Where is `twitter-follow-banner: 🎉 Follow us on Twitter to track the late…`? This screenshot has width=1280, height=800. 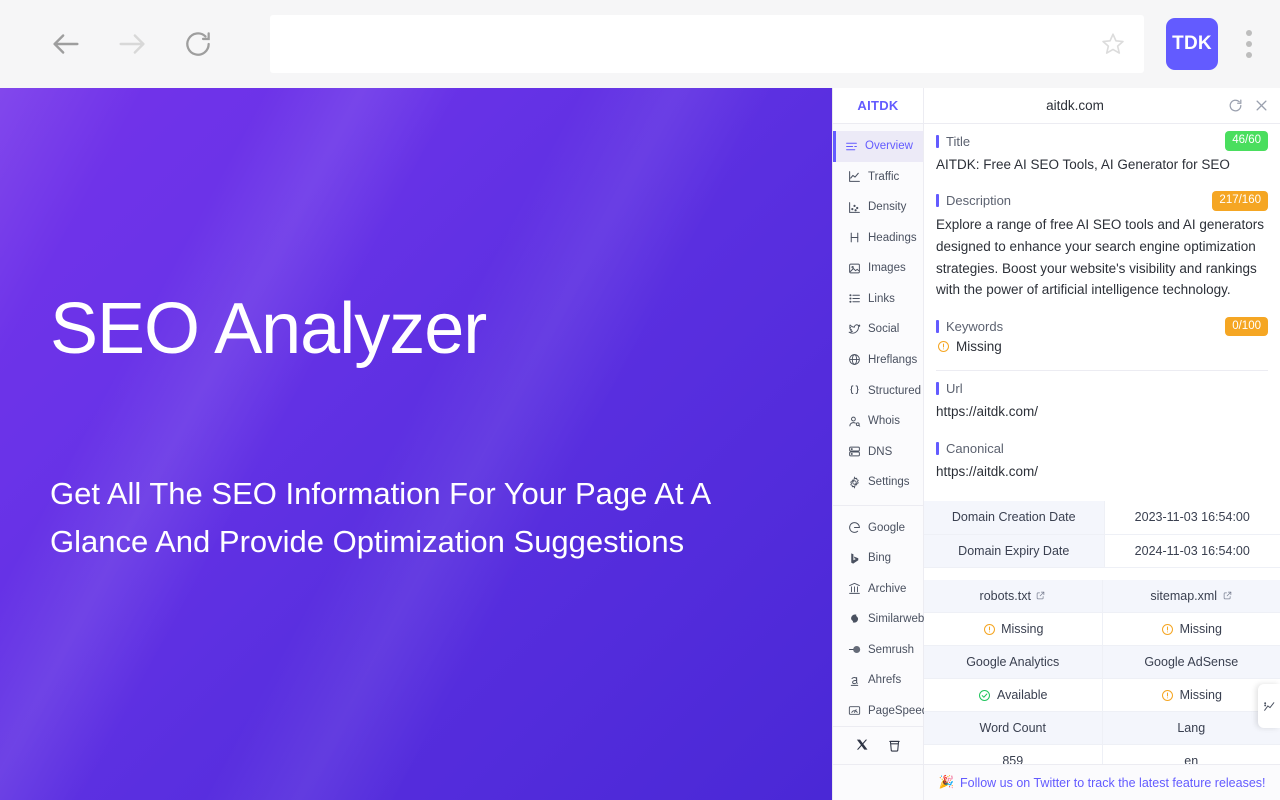
twitter-follow-banner: 🎉 Follow us on Twitter to track the late… is located at coordinates (1102, 782).